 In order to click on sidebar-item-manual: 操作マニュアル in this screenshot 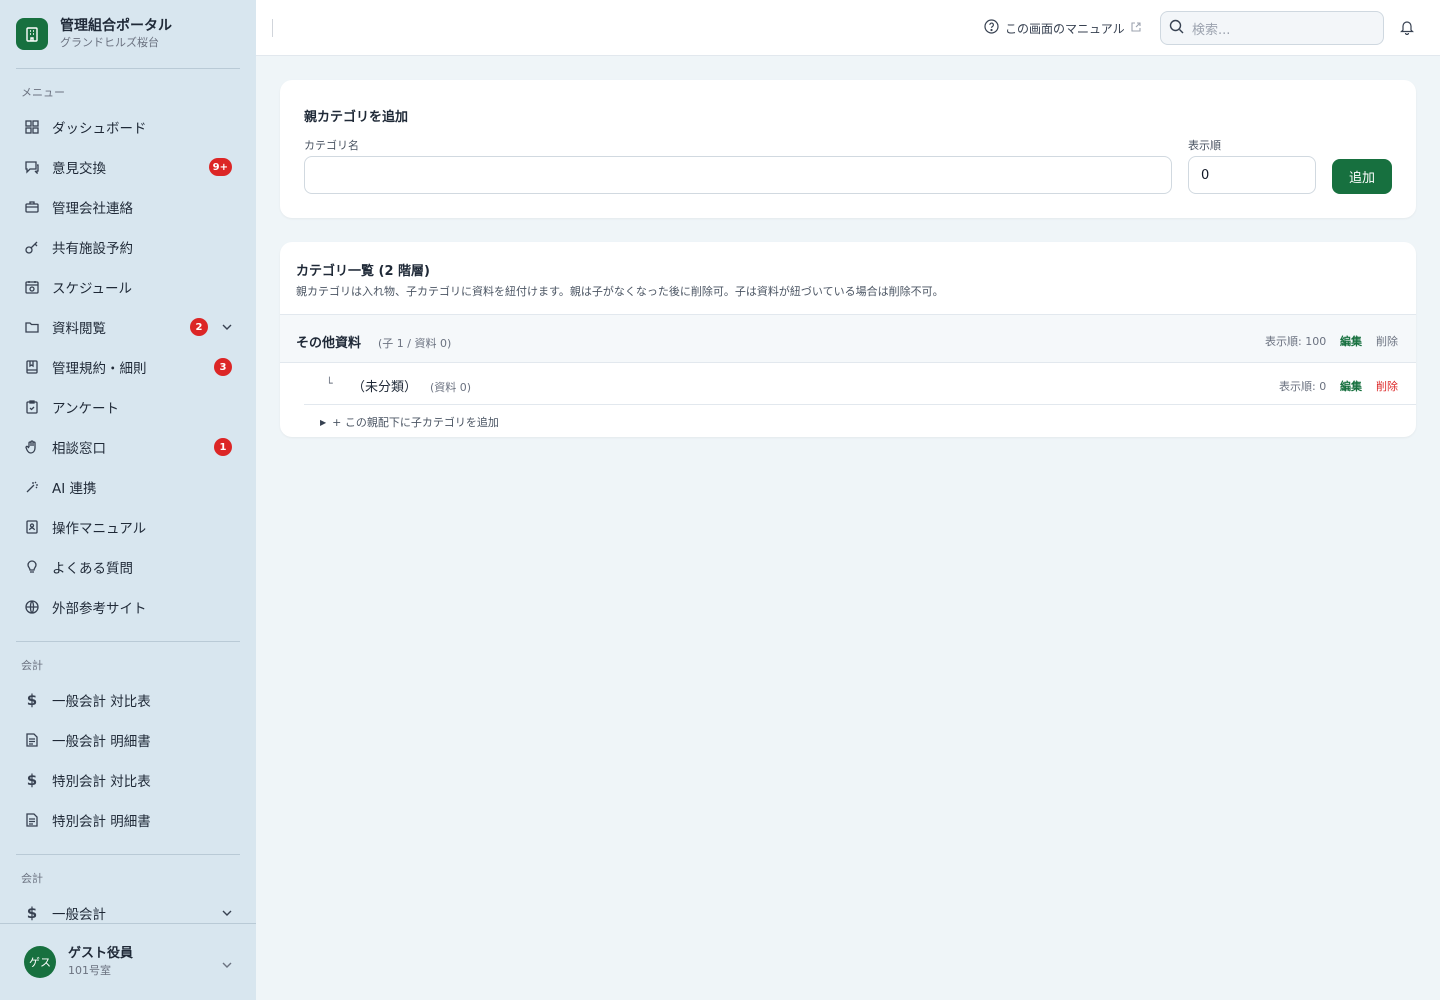, I will do `click(128, 527)`.